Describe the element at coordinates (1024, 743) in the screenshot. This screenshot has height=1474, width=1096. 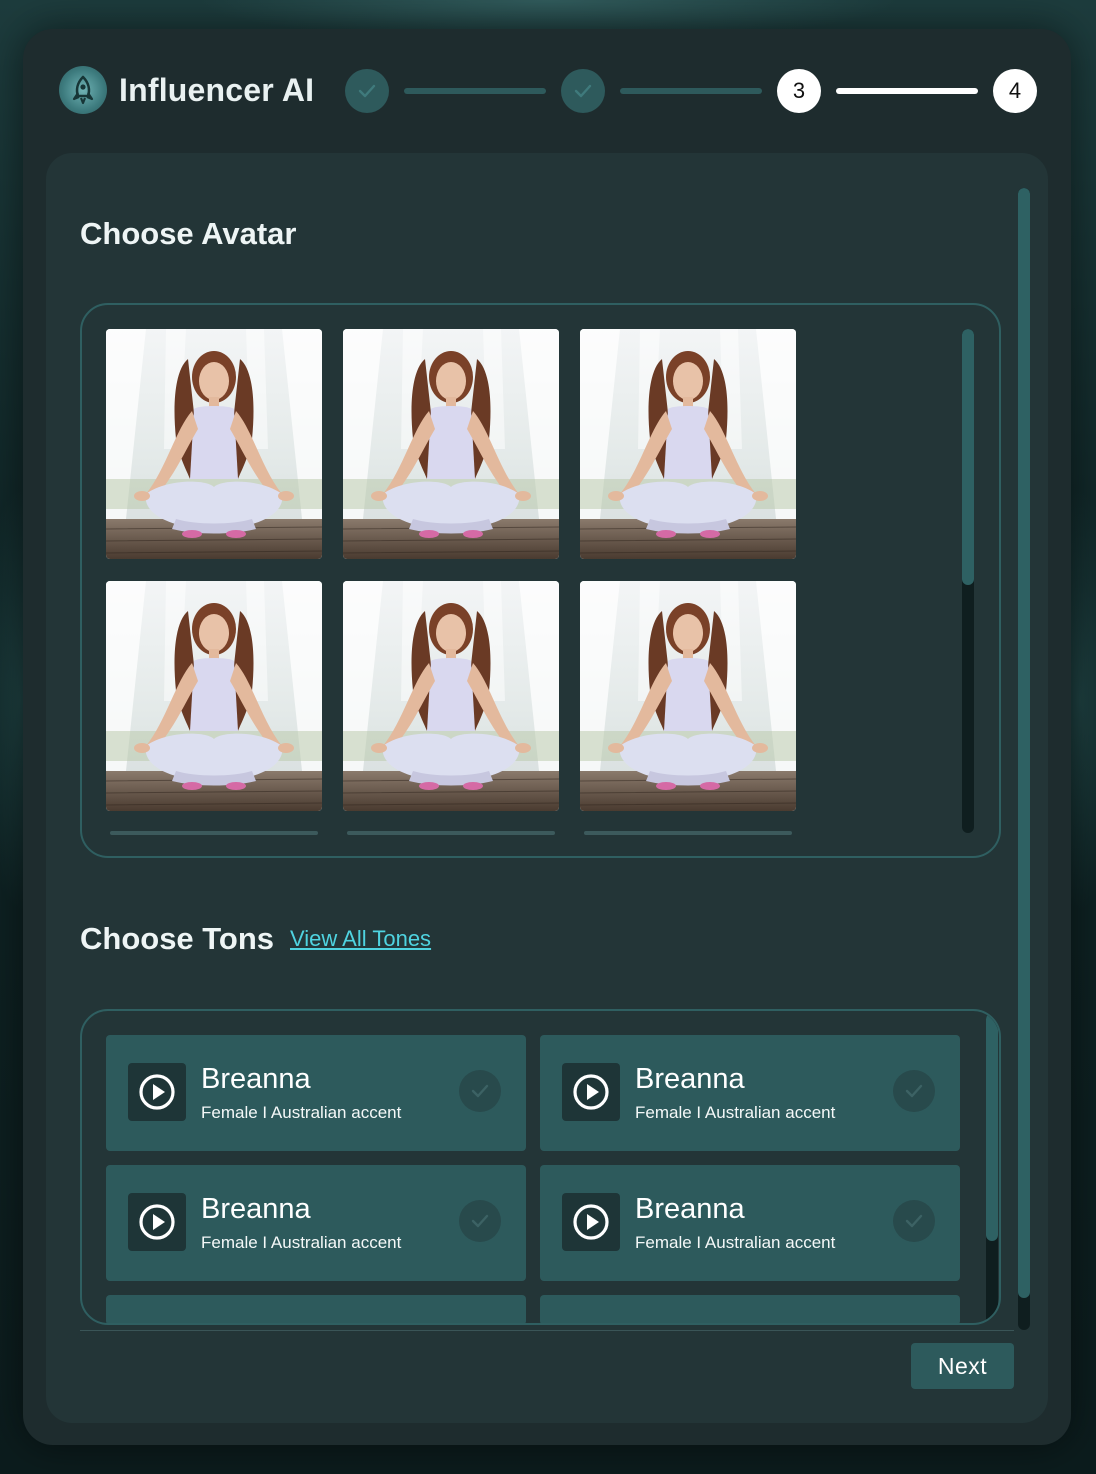
I see `panel-scrollbar-thumb` at that location.